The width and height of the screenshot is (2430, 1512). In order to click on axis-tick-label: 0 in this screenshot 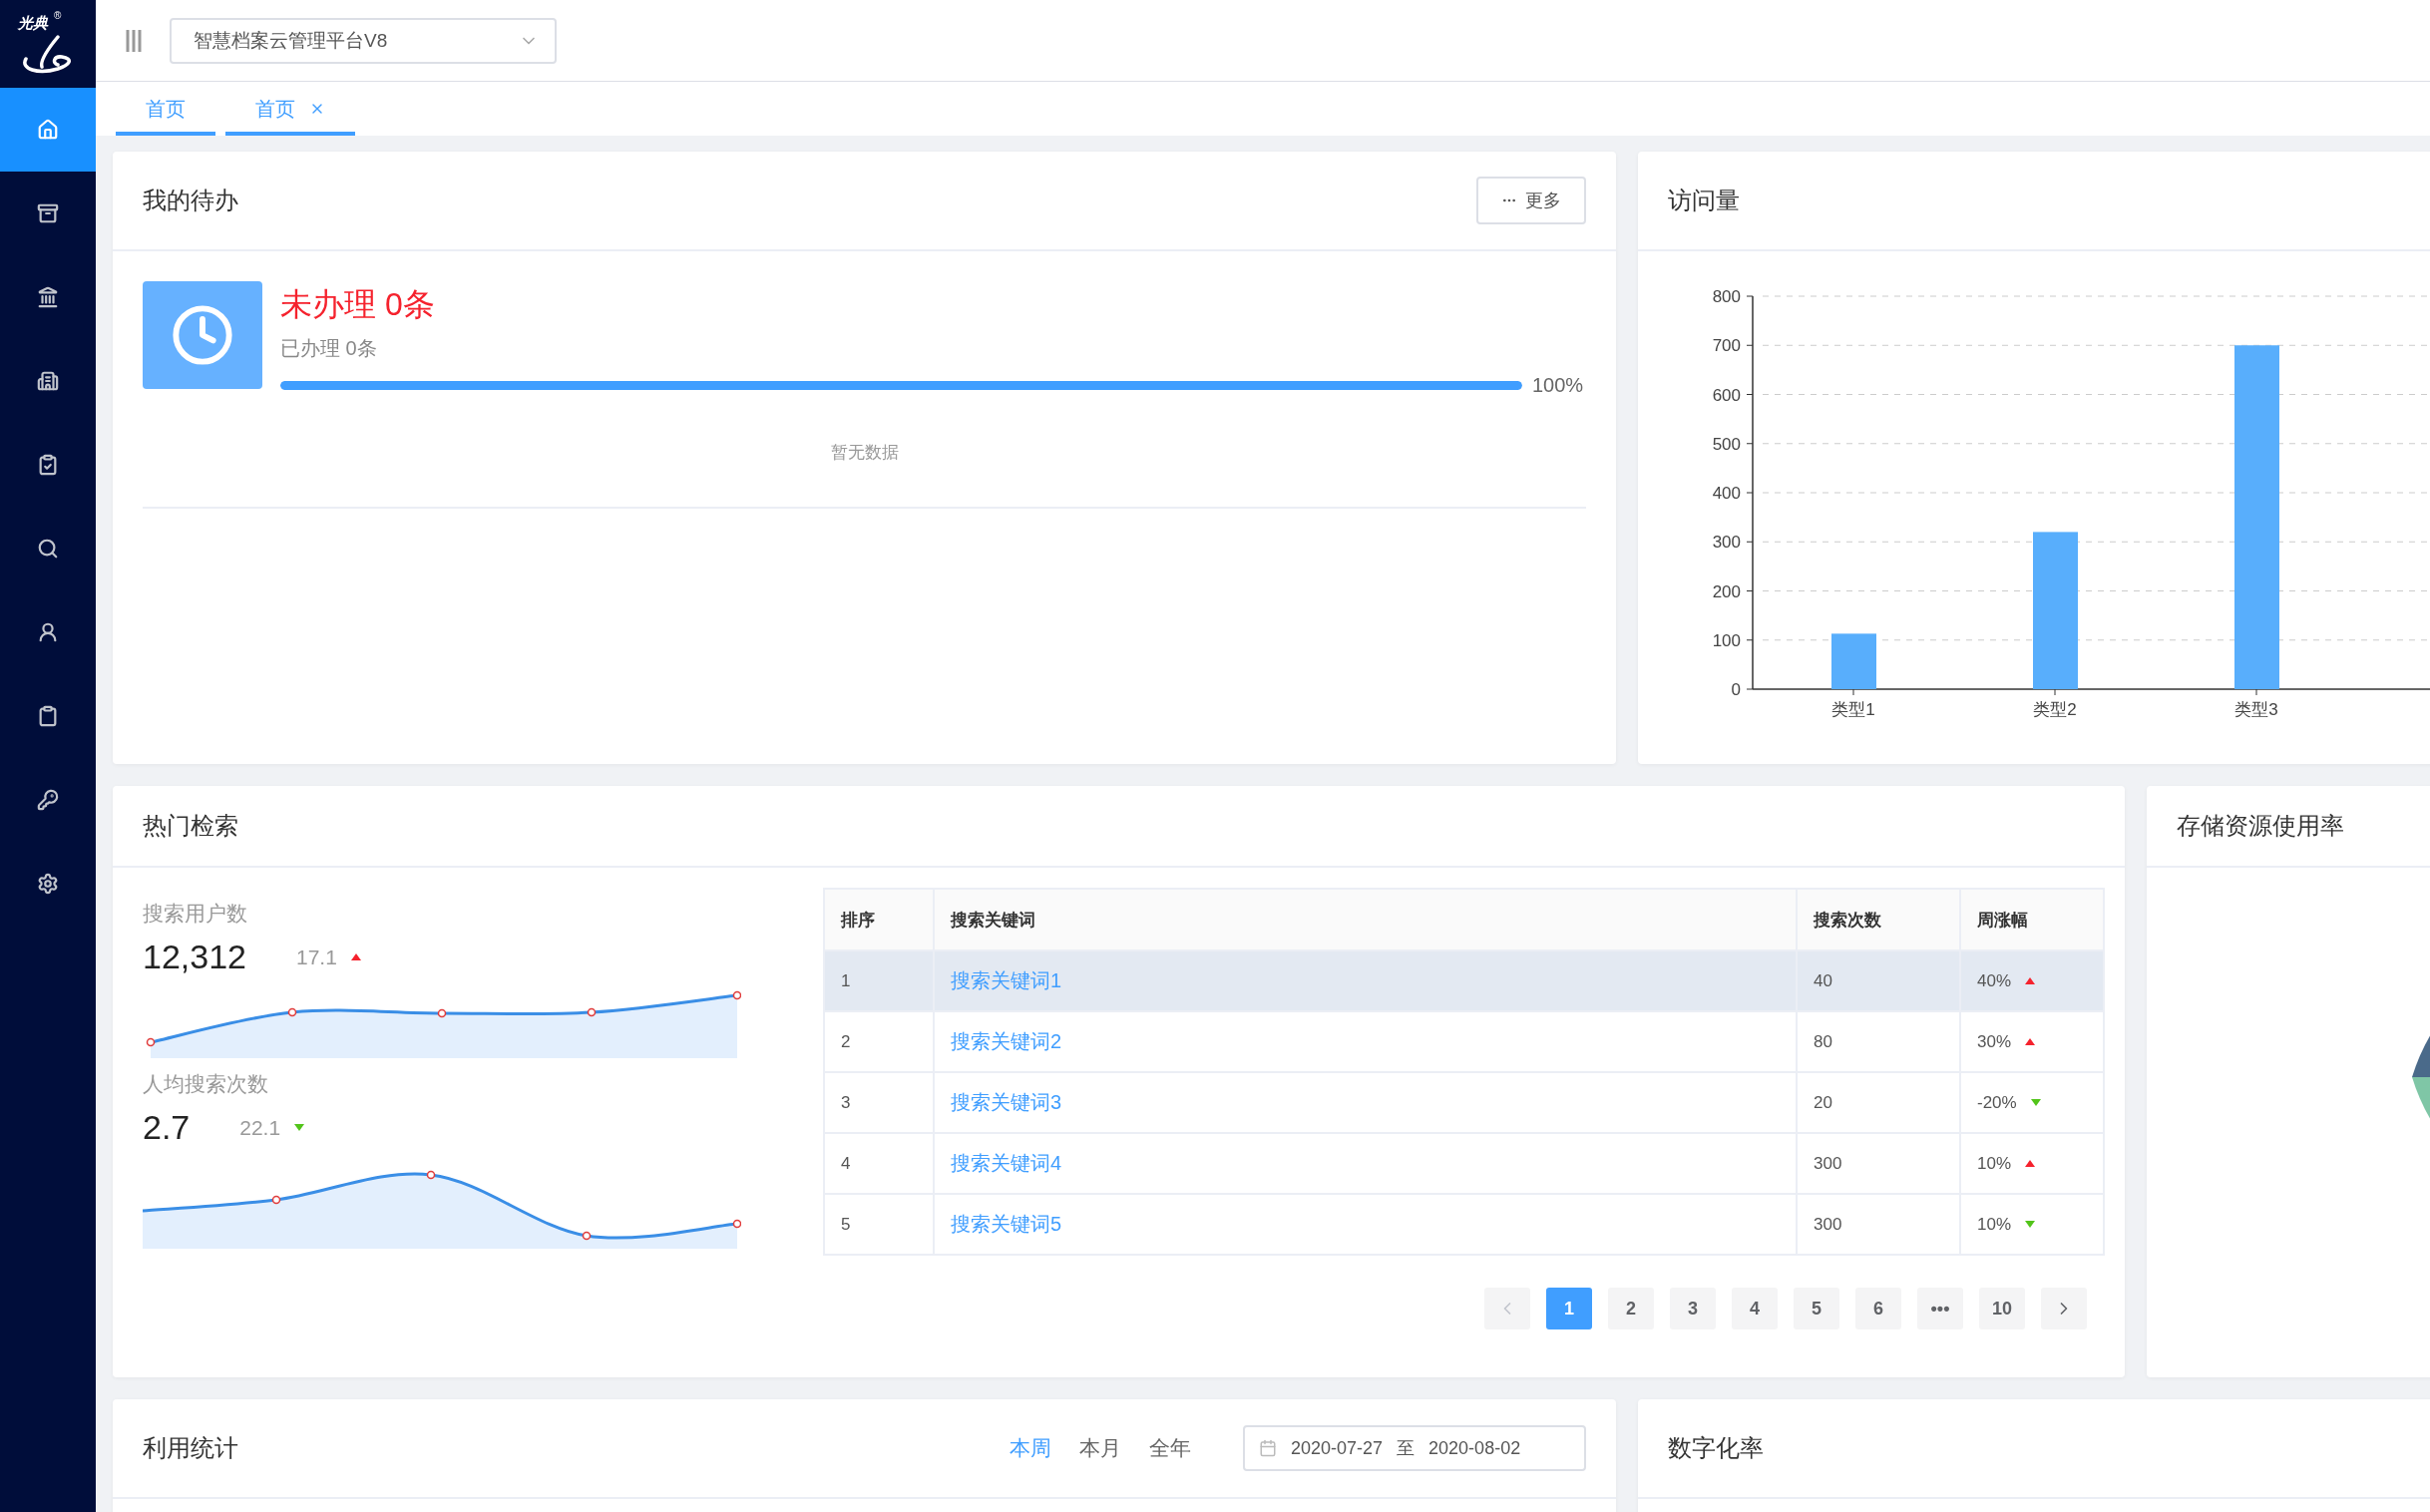, I will do `click(1736, 689)`.